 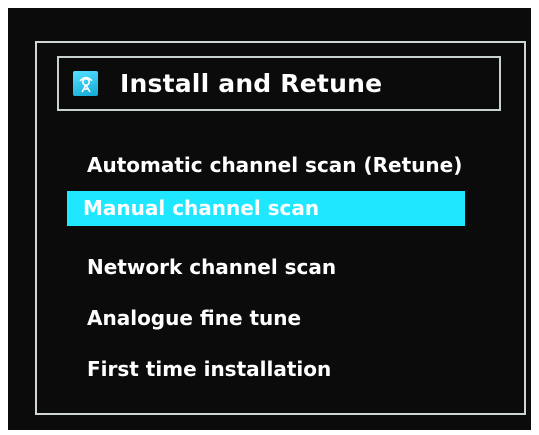 I want to click on menu-item-analogue-fine-tune: Analogue fine tune, so click(x=266, y=318).